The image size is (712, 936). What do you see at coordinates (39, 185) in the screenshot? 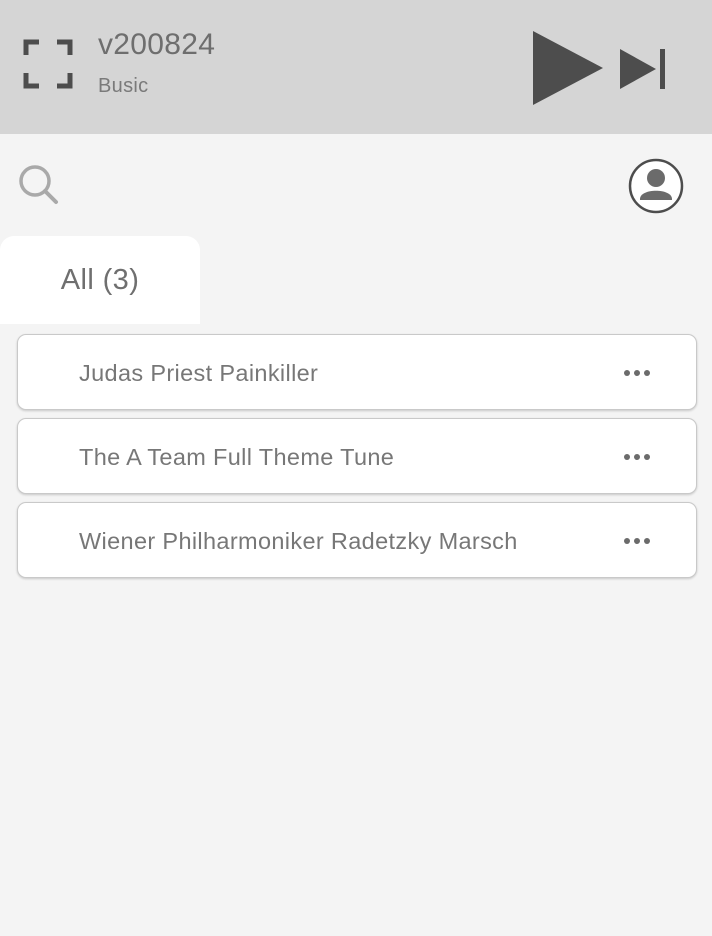
I see `search-icon` at bounding box center [39, 185].